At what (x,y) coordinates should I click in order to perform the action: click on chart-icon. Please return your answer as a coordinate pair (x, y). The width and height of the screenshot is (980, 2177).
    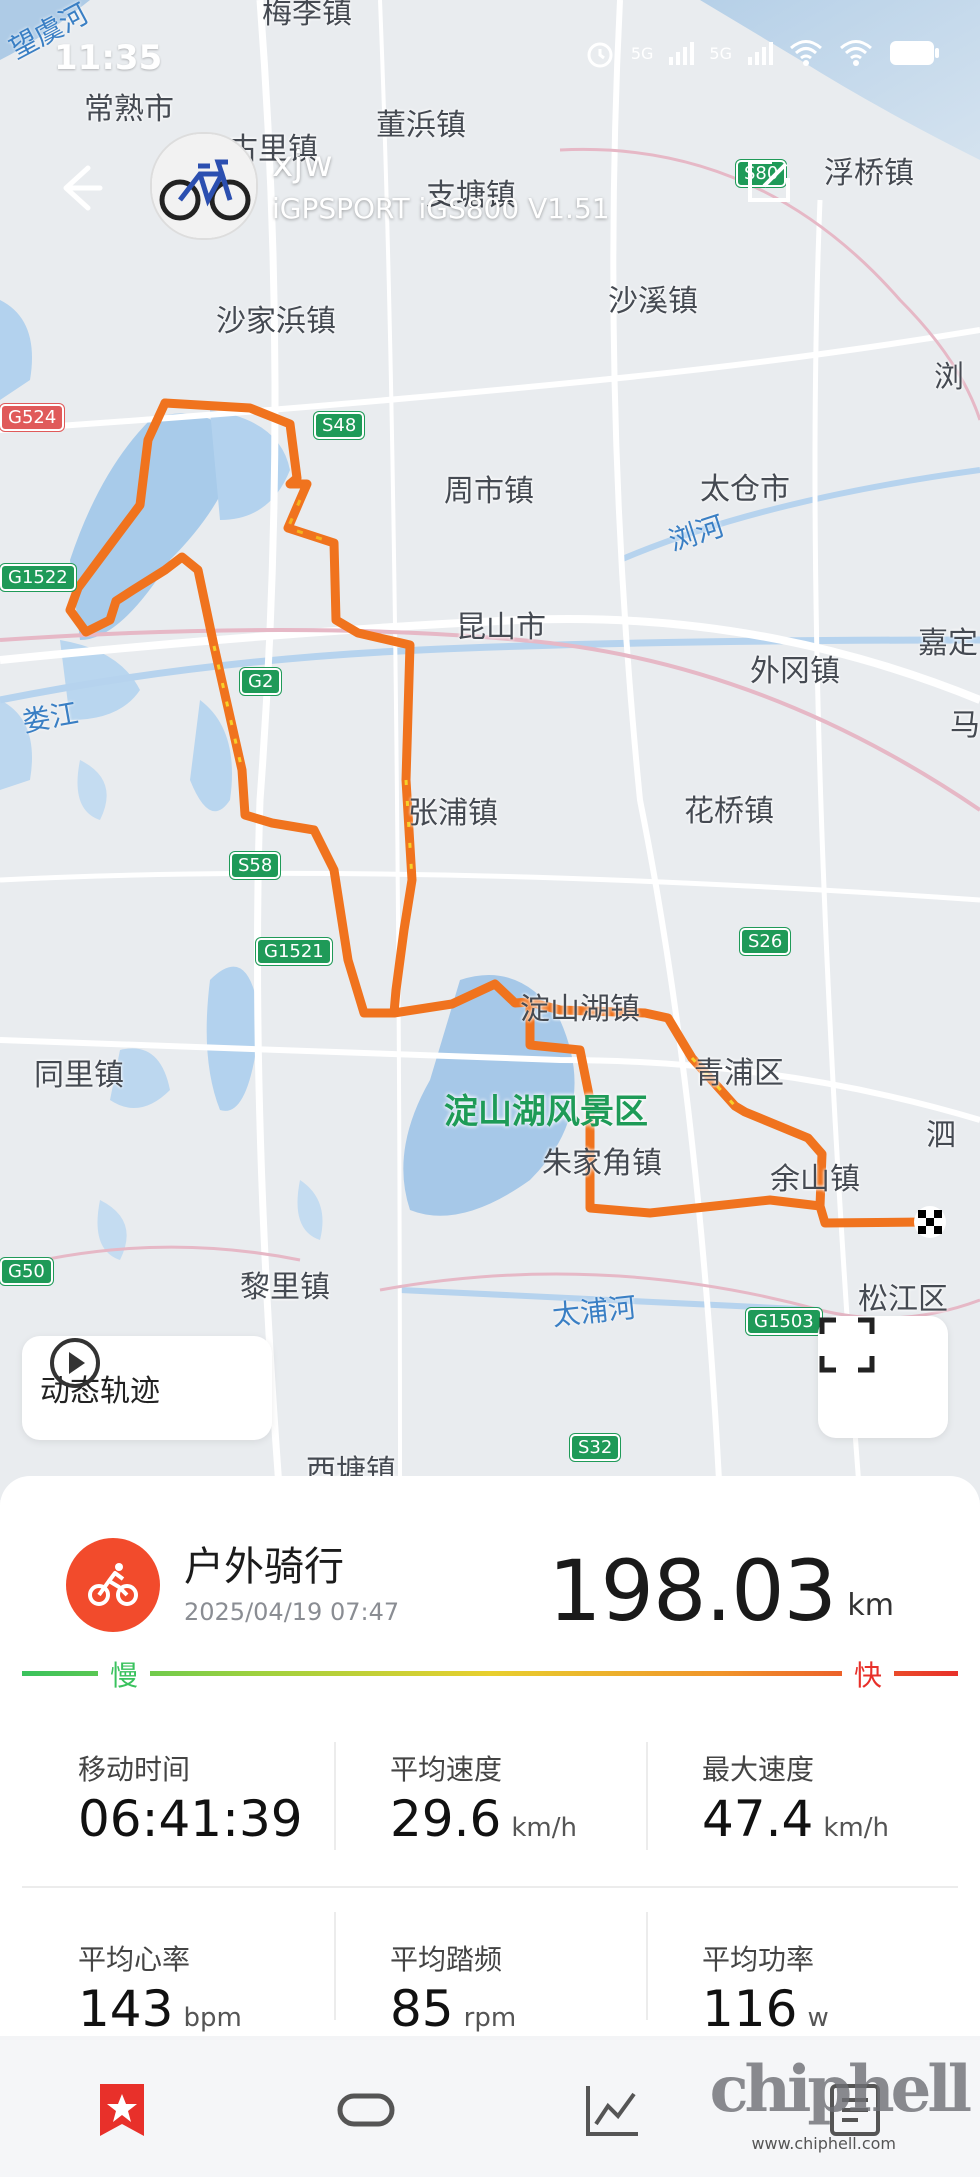
    Looking at the image, I should click on (612, 2110).